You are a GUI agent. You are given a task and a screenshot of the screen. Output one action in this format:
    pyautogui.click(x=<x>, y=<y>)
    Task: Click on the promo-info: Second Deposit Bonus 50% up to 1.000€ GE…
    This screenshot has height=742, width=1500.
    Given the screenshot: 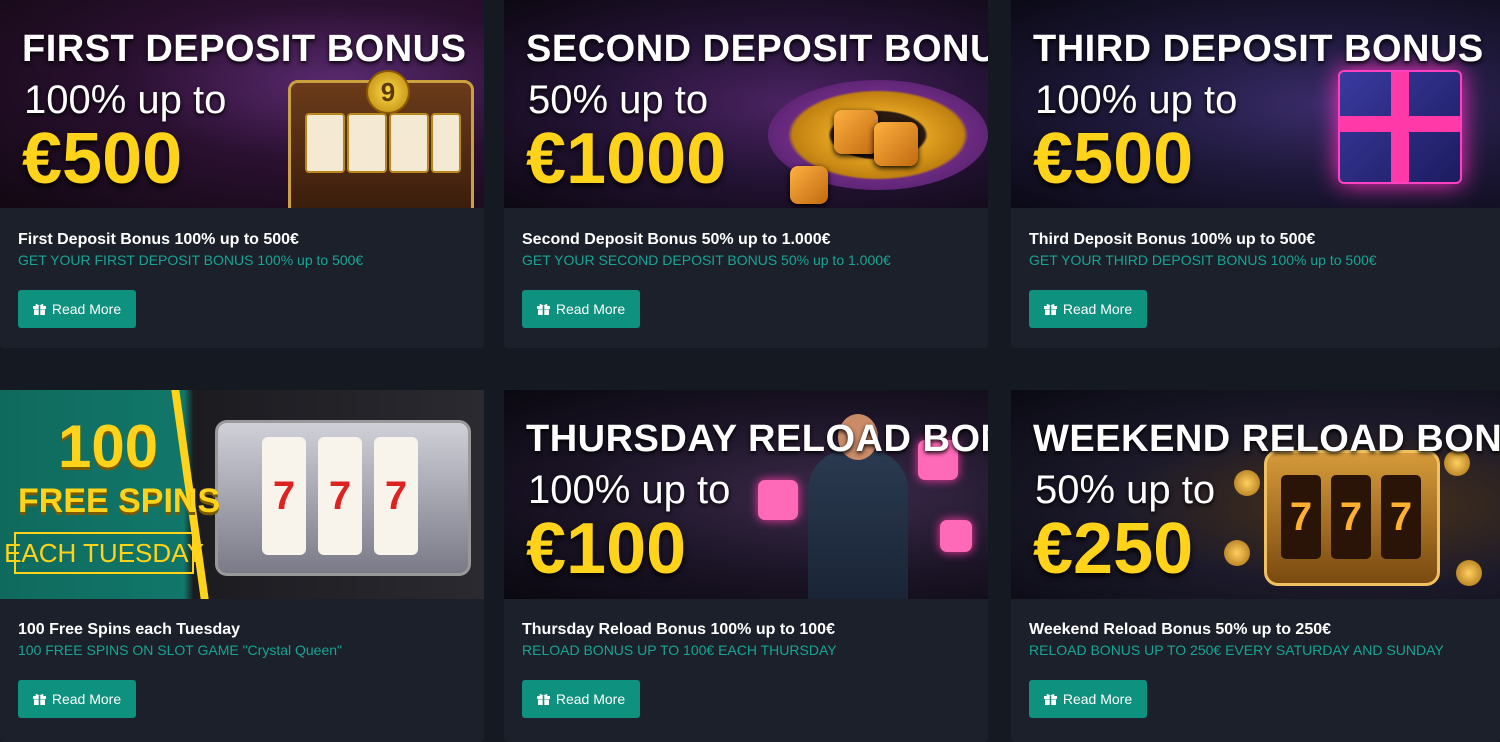 What is the action you would take?
    pyautogui.click(x=746, y=250)
    